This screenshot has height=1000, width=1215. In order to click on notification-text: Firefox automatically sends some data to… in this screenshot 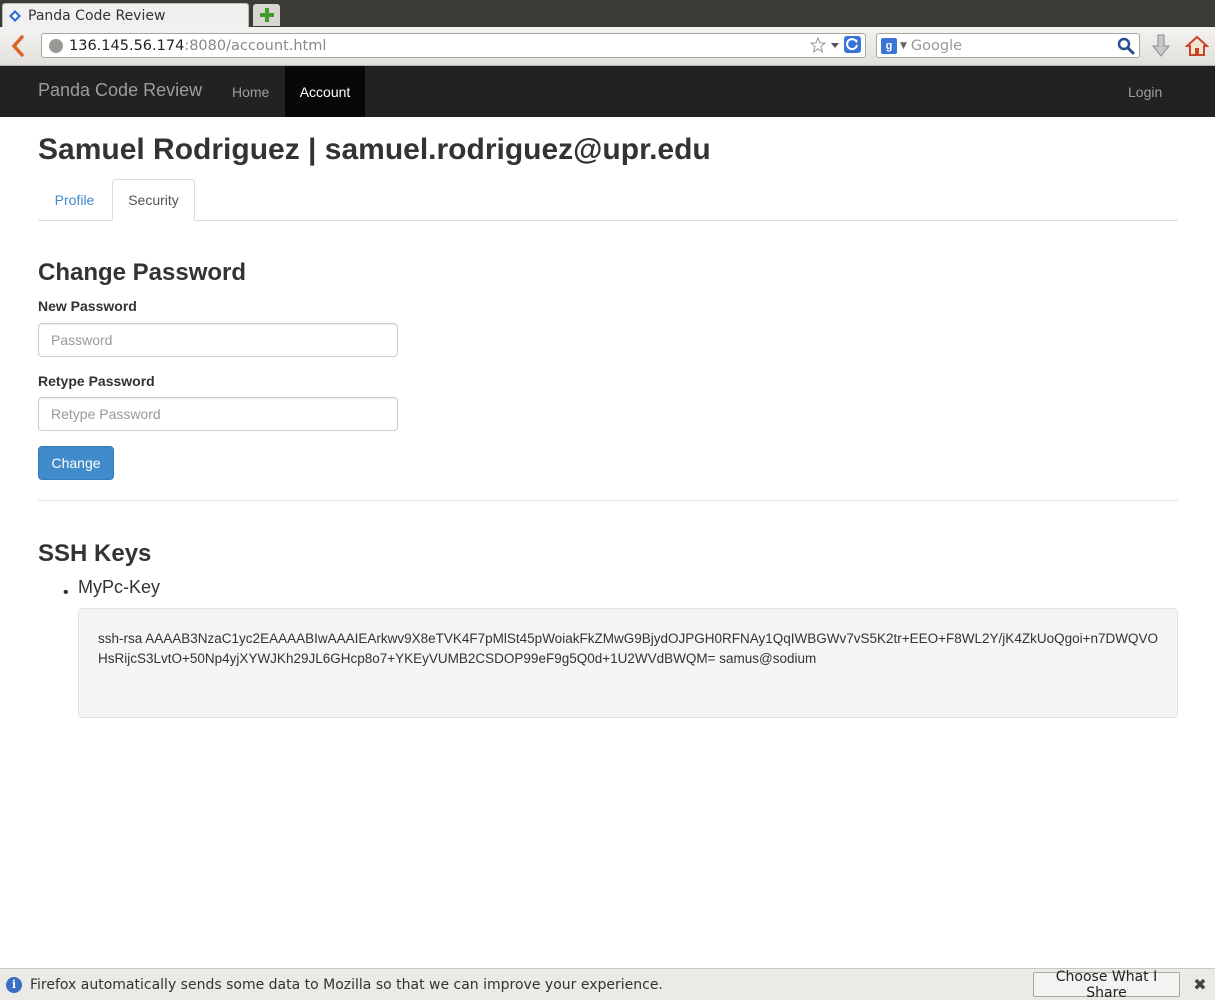, I will do `click(346, 984)`.